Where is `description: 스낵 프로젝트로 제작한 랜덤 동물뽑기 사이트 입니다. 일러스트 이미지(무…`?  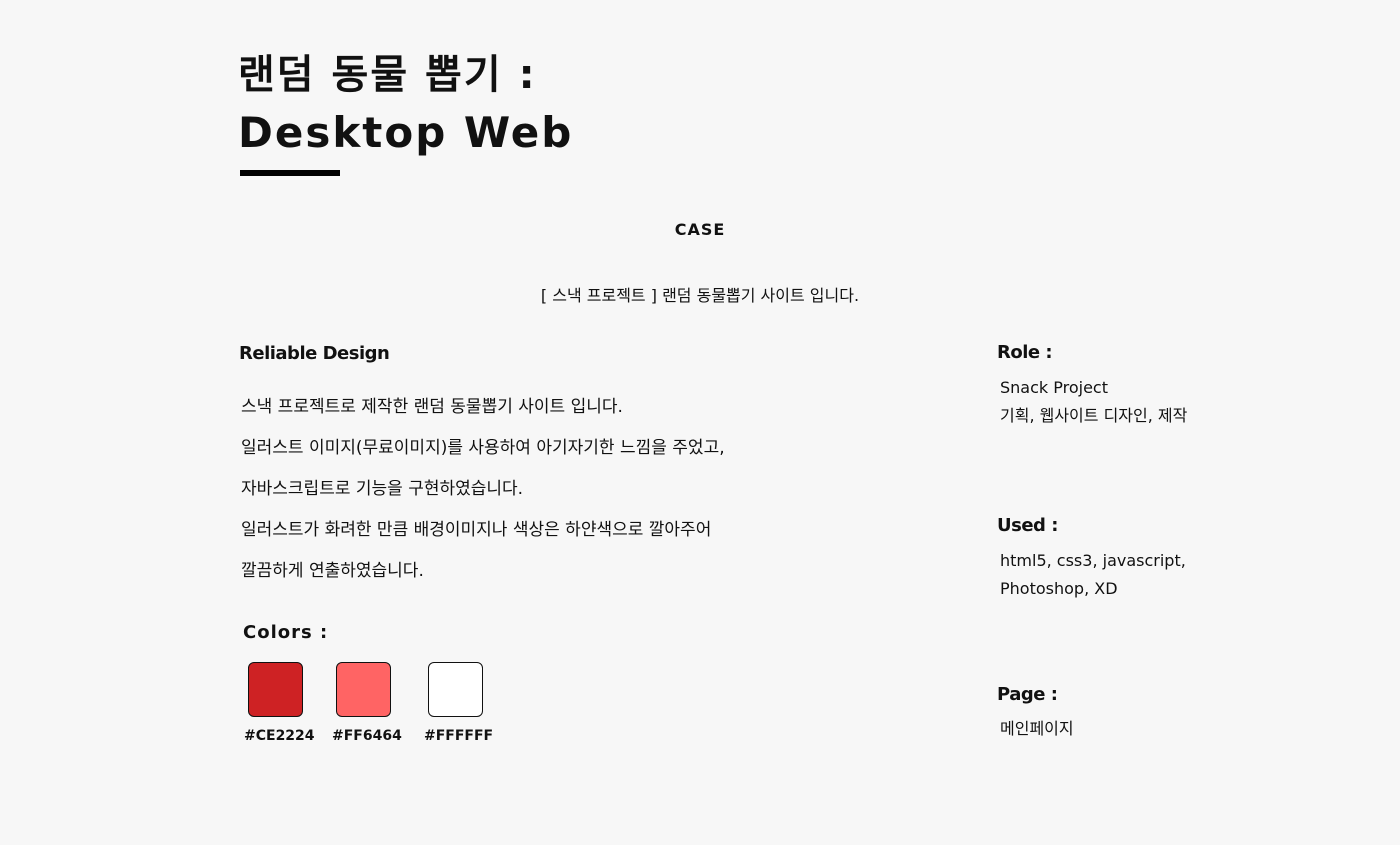 description: 스낵 프로젝트로 제작한 랜덤 동물뽑기 사이트 입니다. 일러스트 이미지(무… is located at coordinates (483, 494).